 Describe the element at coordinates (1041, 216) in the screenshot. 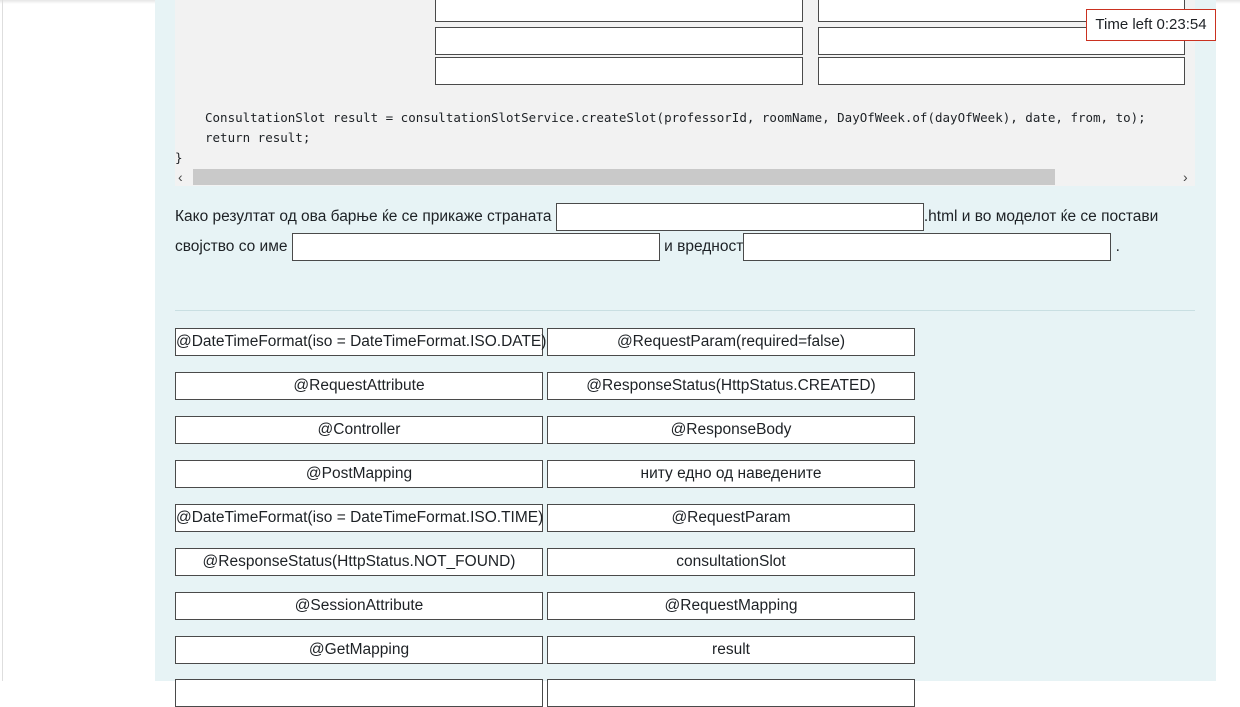

I see `question-text-part2: .html и во моделот ќе се постави` at that location.